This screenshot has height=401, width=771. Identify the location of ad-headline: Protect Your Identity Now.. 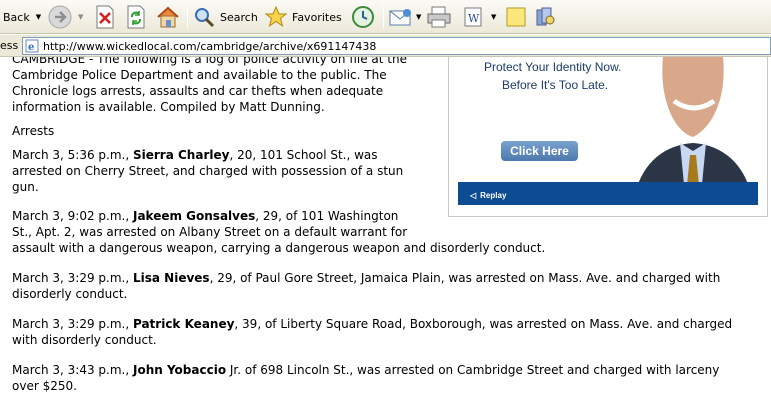
(553, 67).